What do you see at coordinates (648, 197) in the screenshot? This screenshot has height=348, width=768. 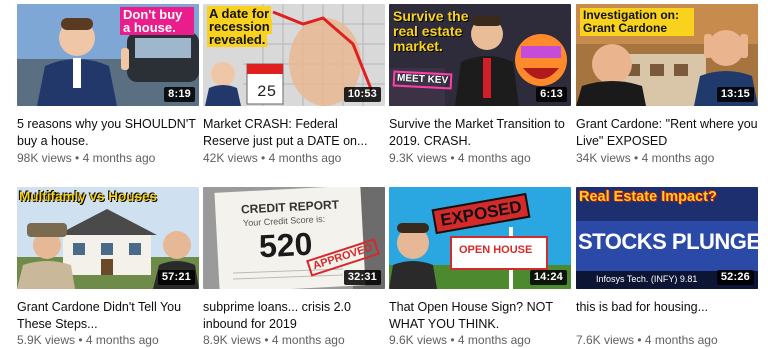 I see `thumbnail-overlay-text: Real Estate Impact?` at bounding box center [648, 197].